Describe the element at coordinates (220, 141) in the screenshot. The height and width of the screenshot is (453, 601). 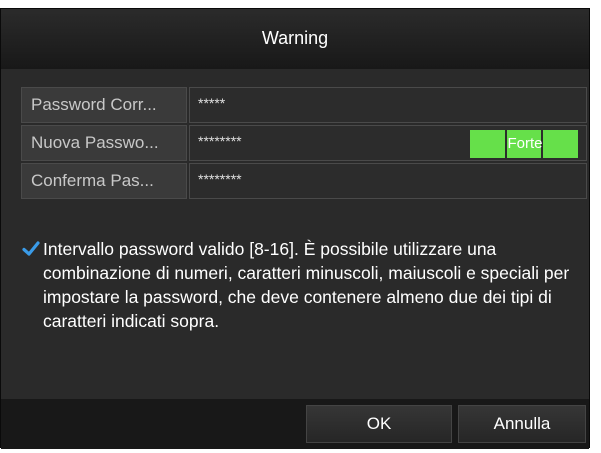
I see `new-password-value: ********` at that location.